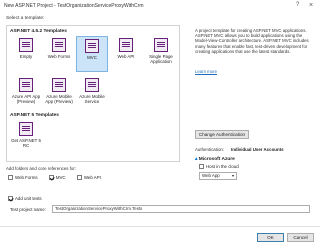  Describe the element at coordinates (38, 31) in the screenshot. I see `group-header-aspnet452: ASP.NET 4.5.2 Templates` at that location.